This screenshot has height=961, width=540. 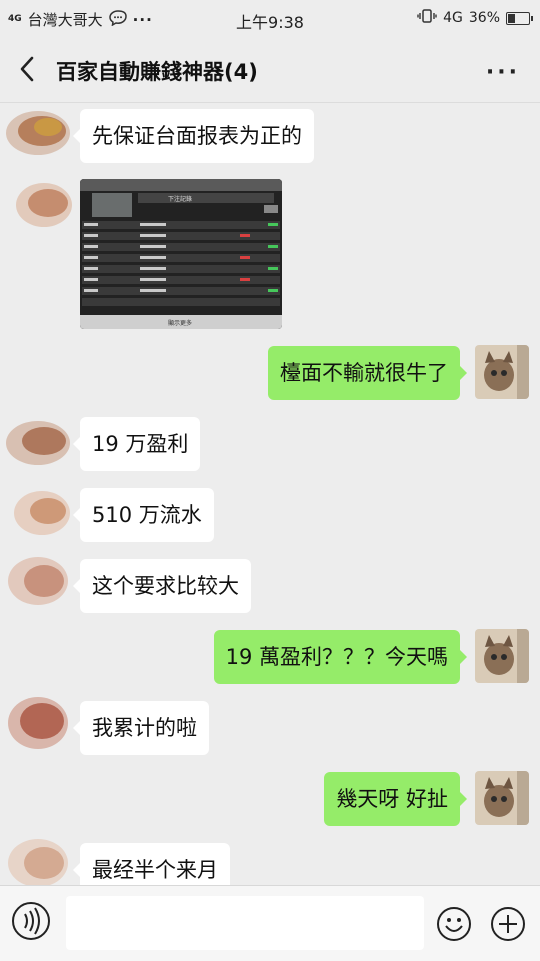 I want to click on emoji-icon, so click(x=454, y=924).